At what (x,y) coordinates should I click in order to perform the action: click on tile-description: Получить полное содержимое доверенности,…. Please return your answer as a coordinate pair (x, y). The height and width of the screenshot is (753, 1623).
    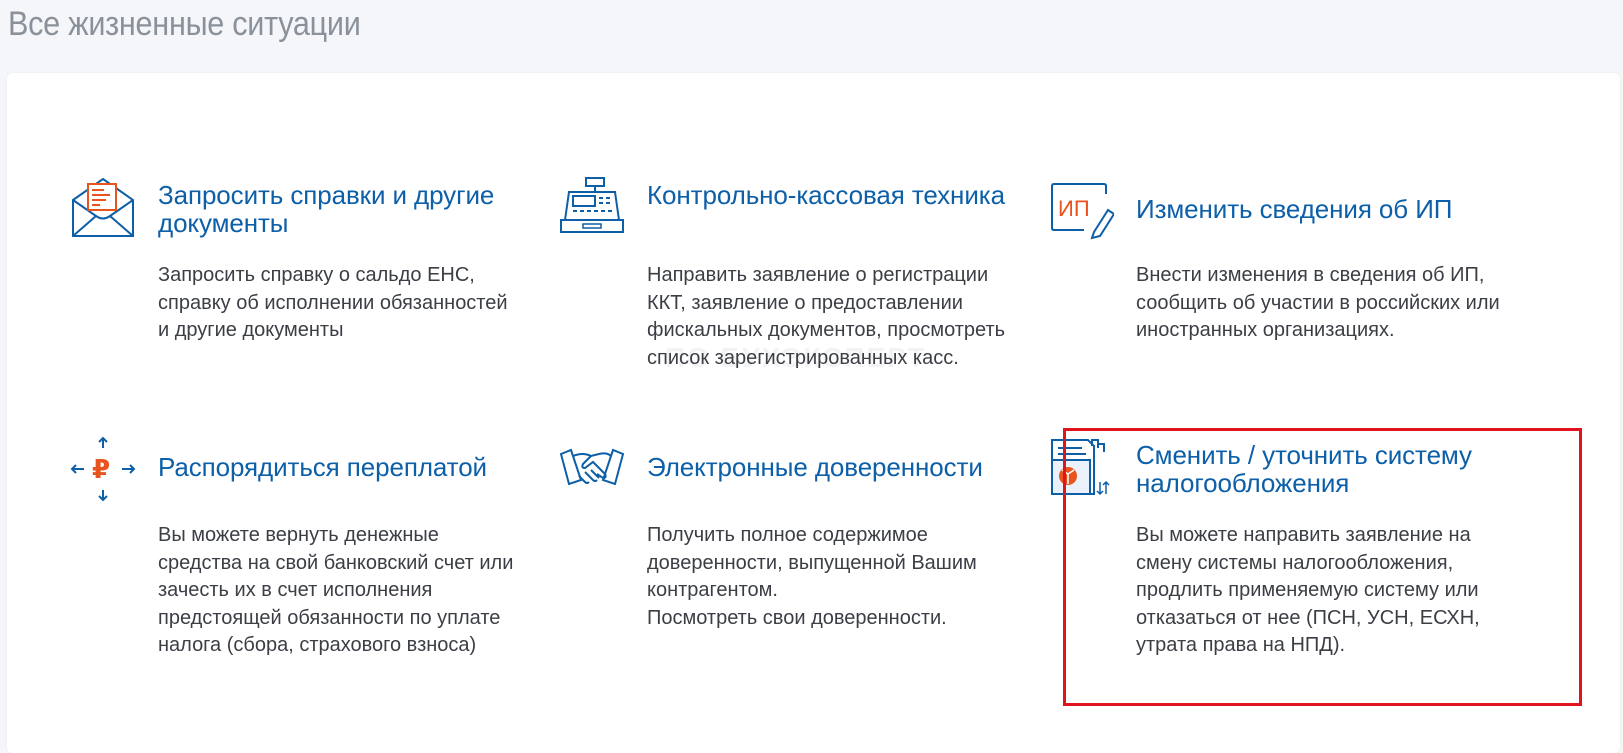
    Looking at the image, I should click on (812, 576).